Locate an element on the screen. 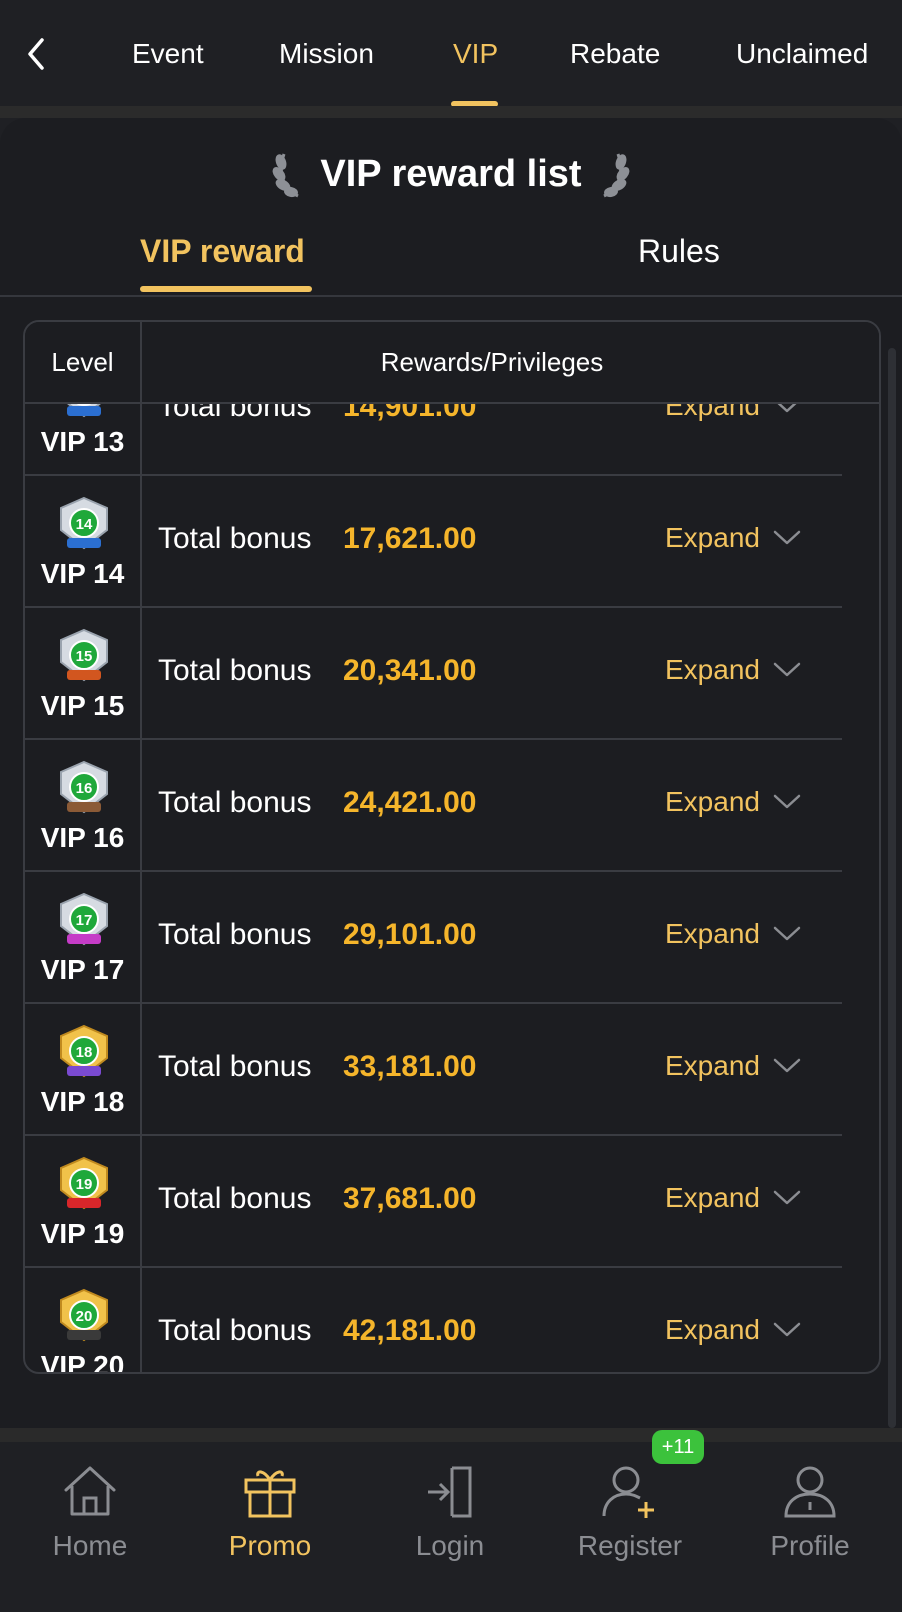  tab-rebate: Rebate is located at coordinates (615, 54).